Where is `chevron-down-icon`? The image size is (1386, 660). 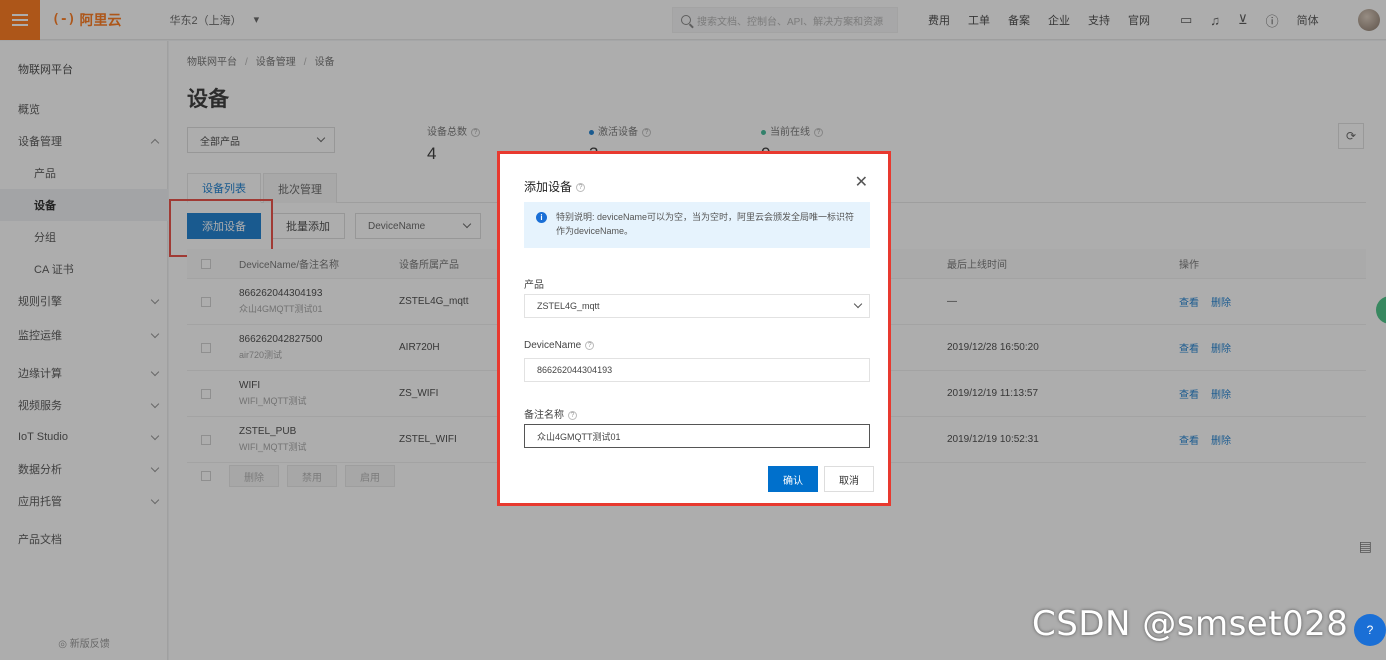 chevron-down-icon is located at coordinates (858, 304).